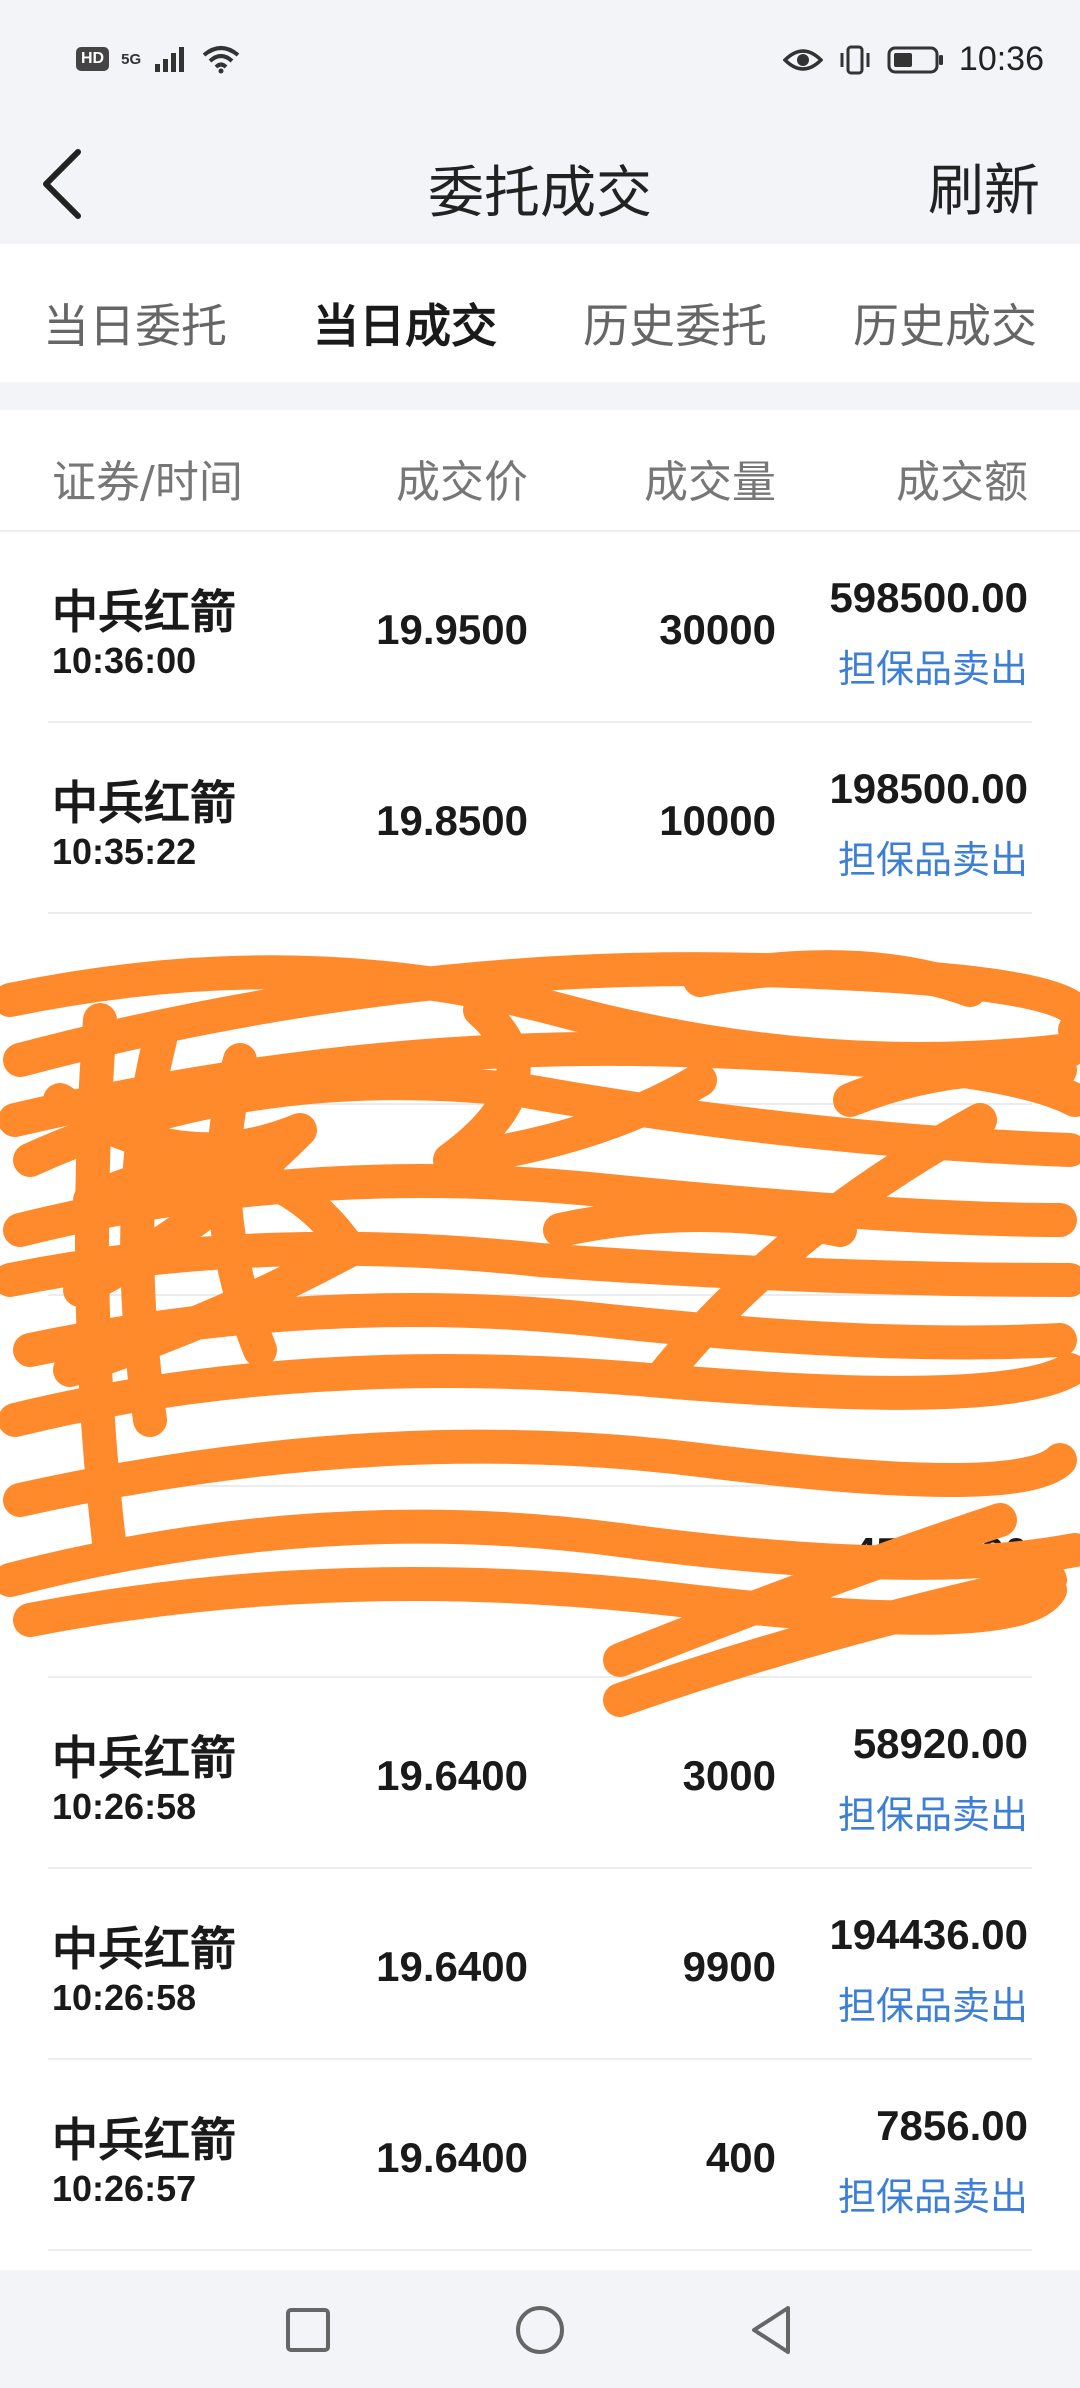 The height and width of the screenshot is (2388, 1080). I want to click on home-icon, so click(540, 2330).